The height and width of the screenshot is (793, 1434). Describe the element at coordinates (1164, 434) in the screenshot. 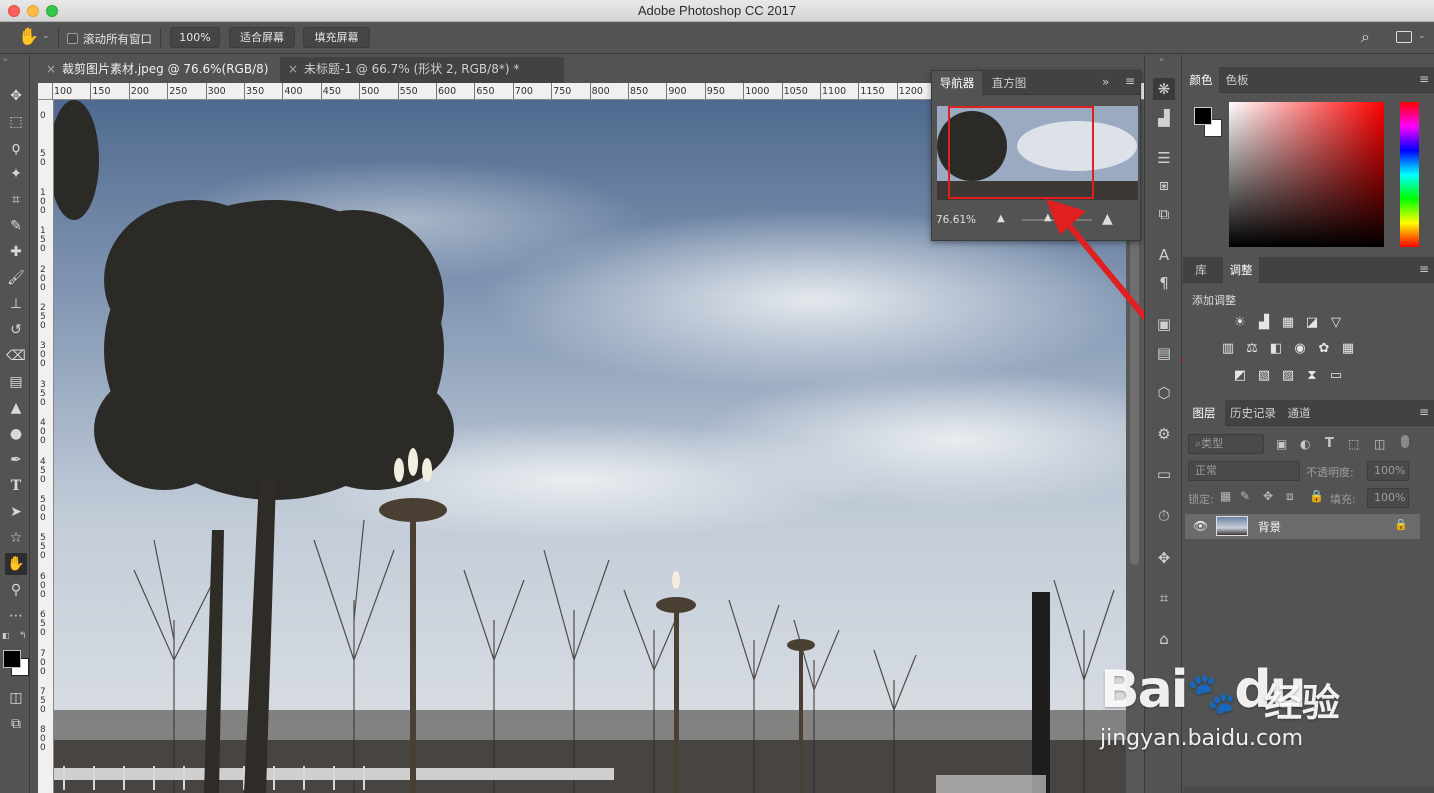

I see `brush-settings-icon: ⚙` at that location.